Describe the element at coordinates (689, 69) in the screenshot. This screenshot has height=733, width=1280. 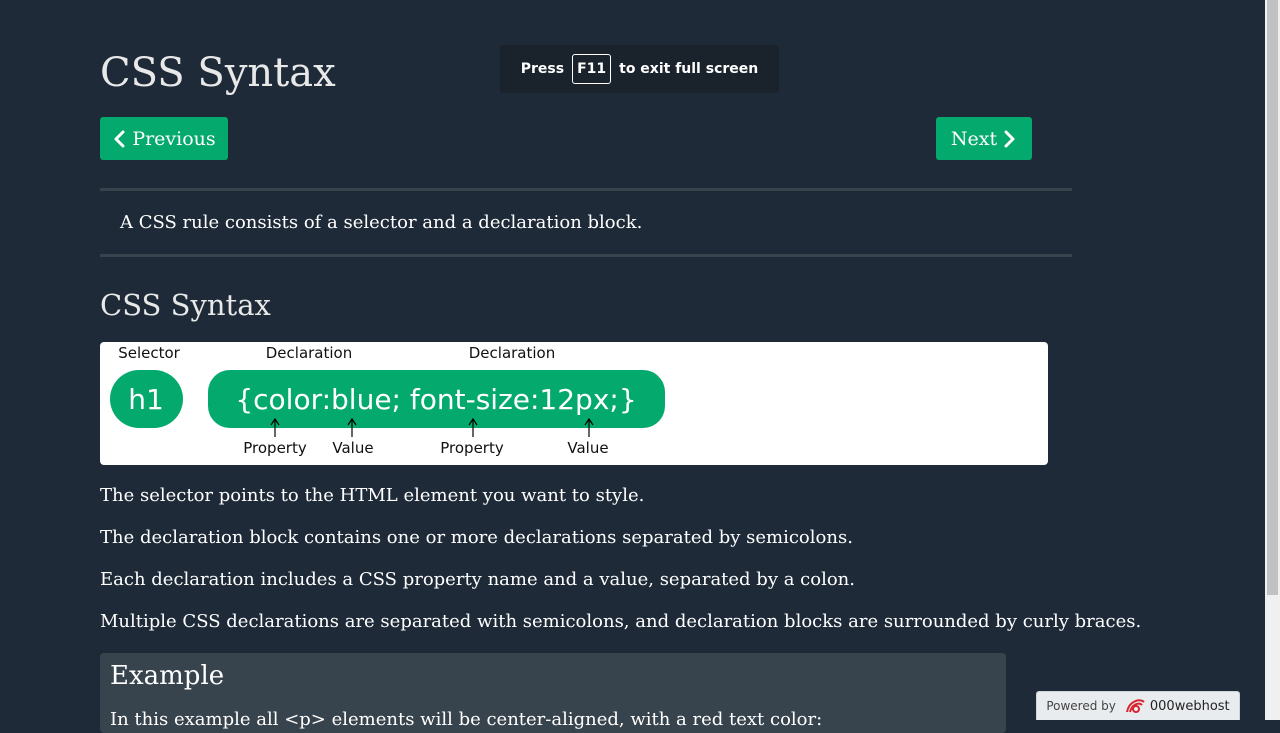
I see `toast-text-after: to exit full screen` at that location.